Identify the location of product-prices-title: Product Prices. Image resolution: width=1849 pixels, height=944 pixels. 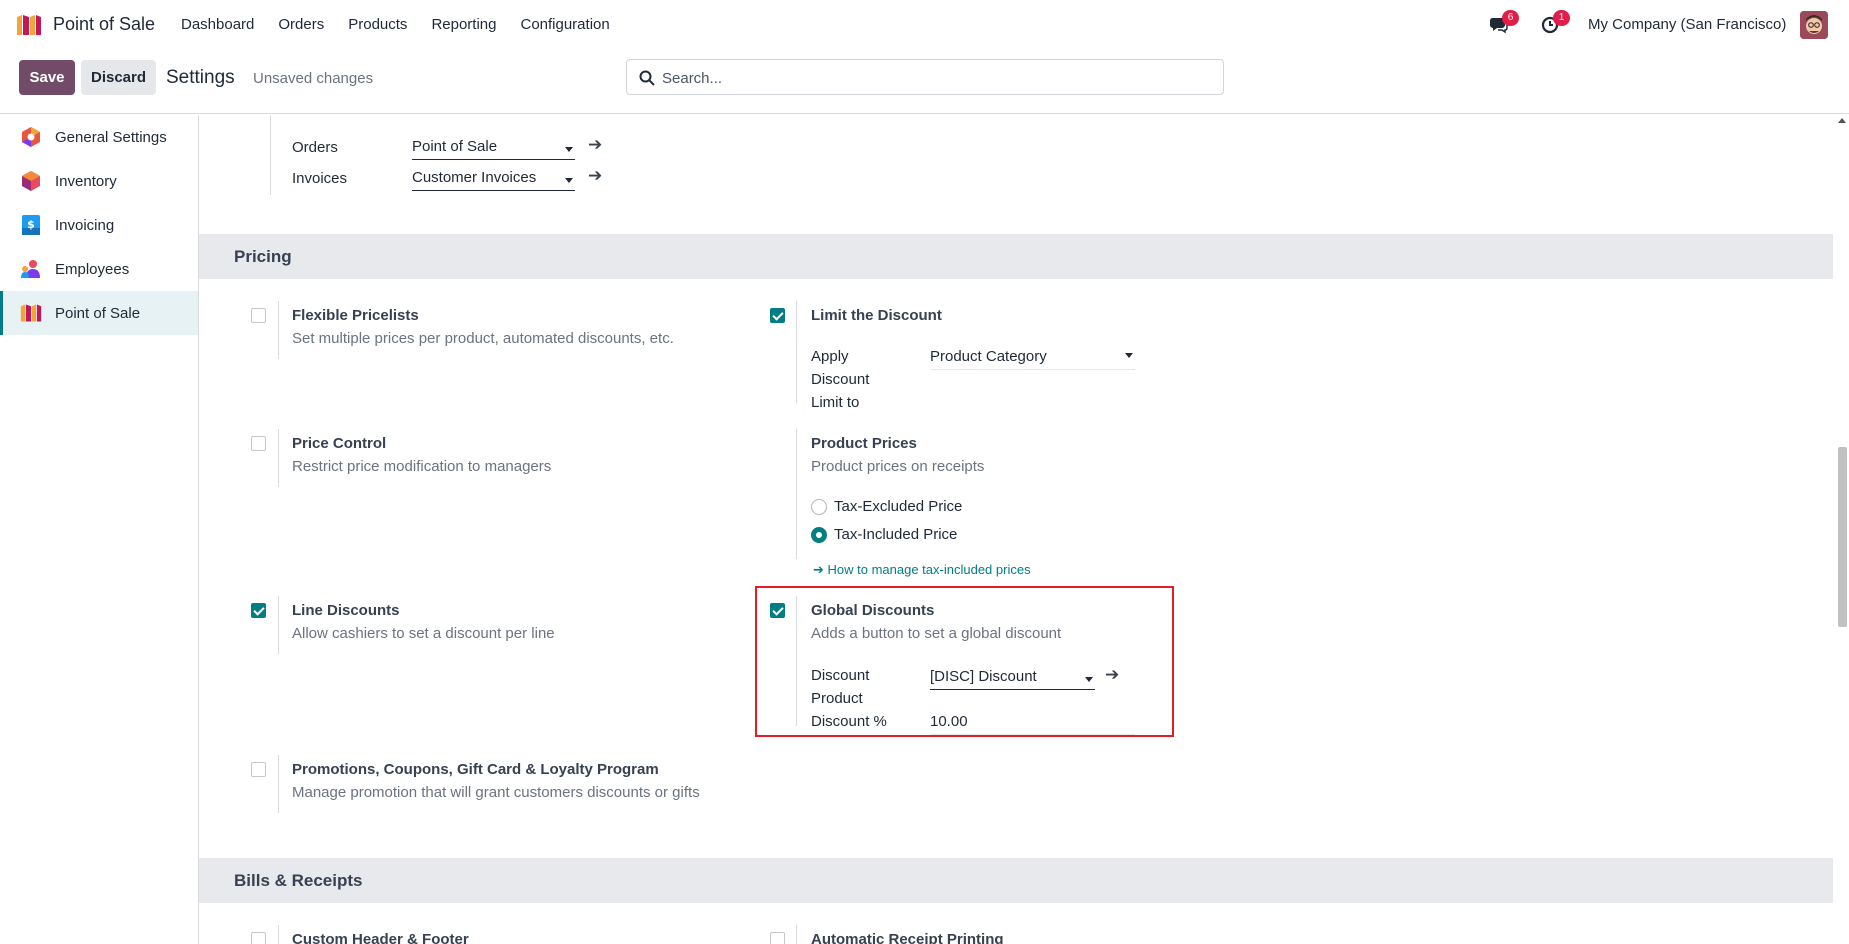
(864, 443).